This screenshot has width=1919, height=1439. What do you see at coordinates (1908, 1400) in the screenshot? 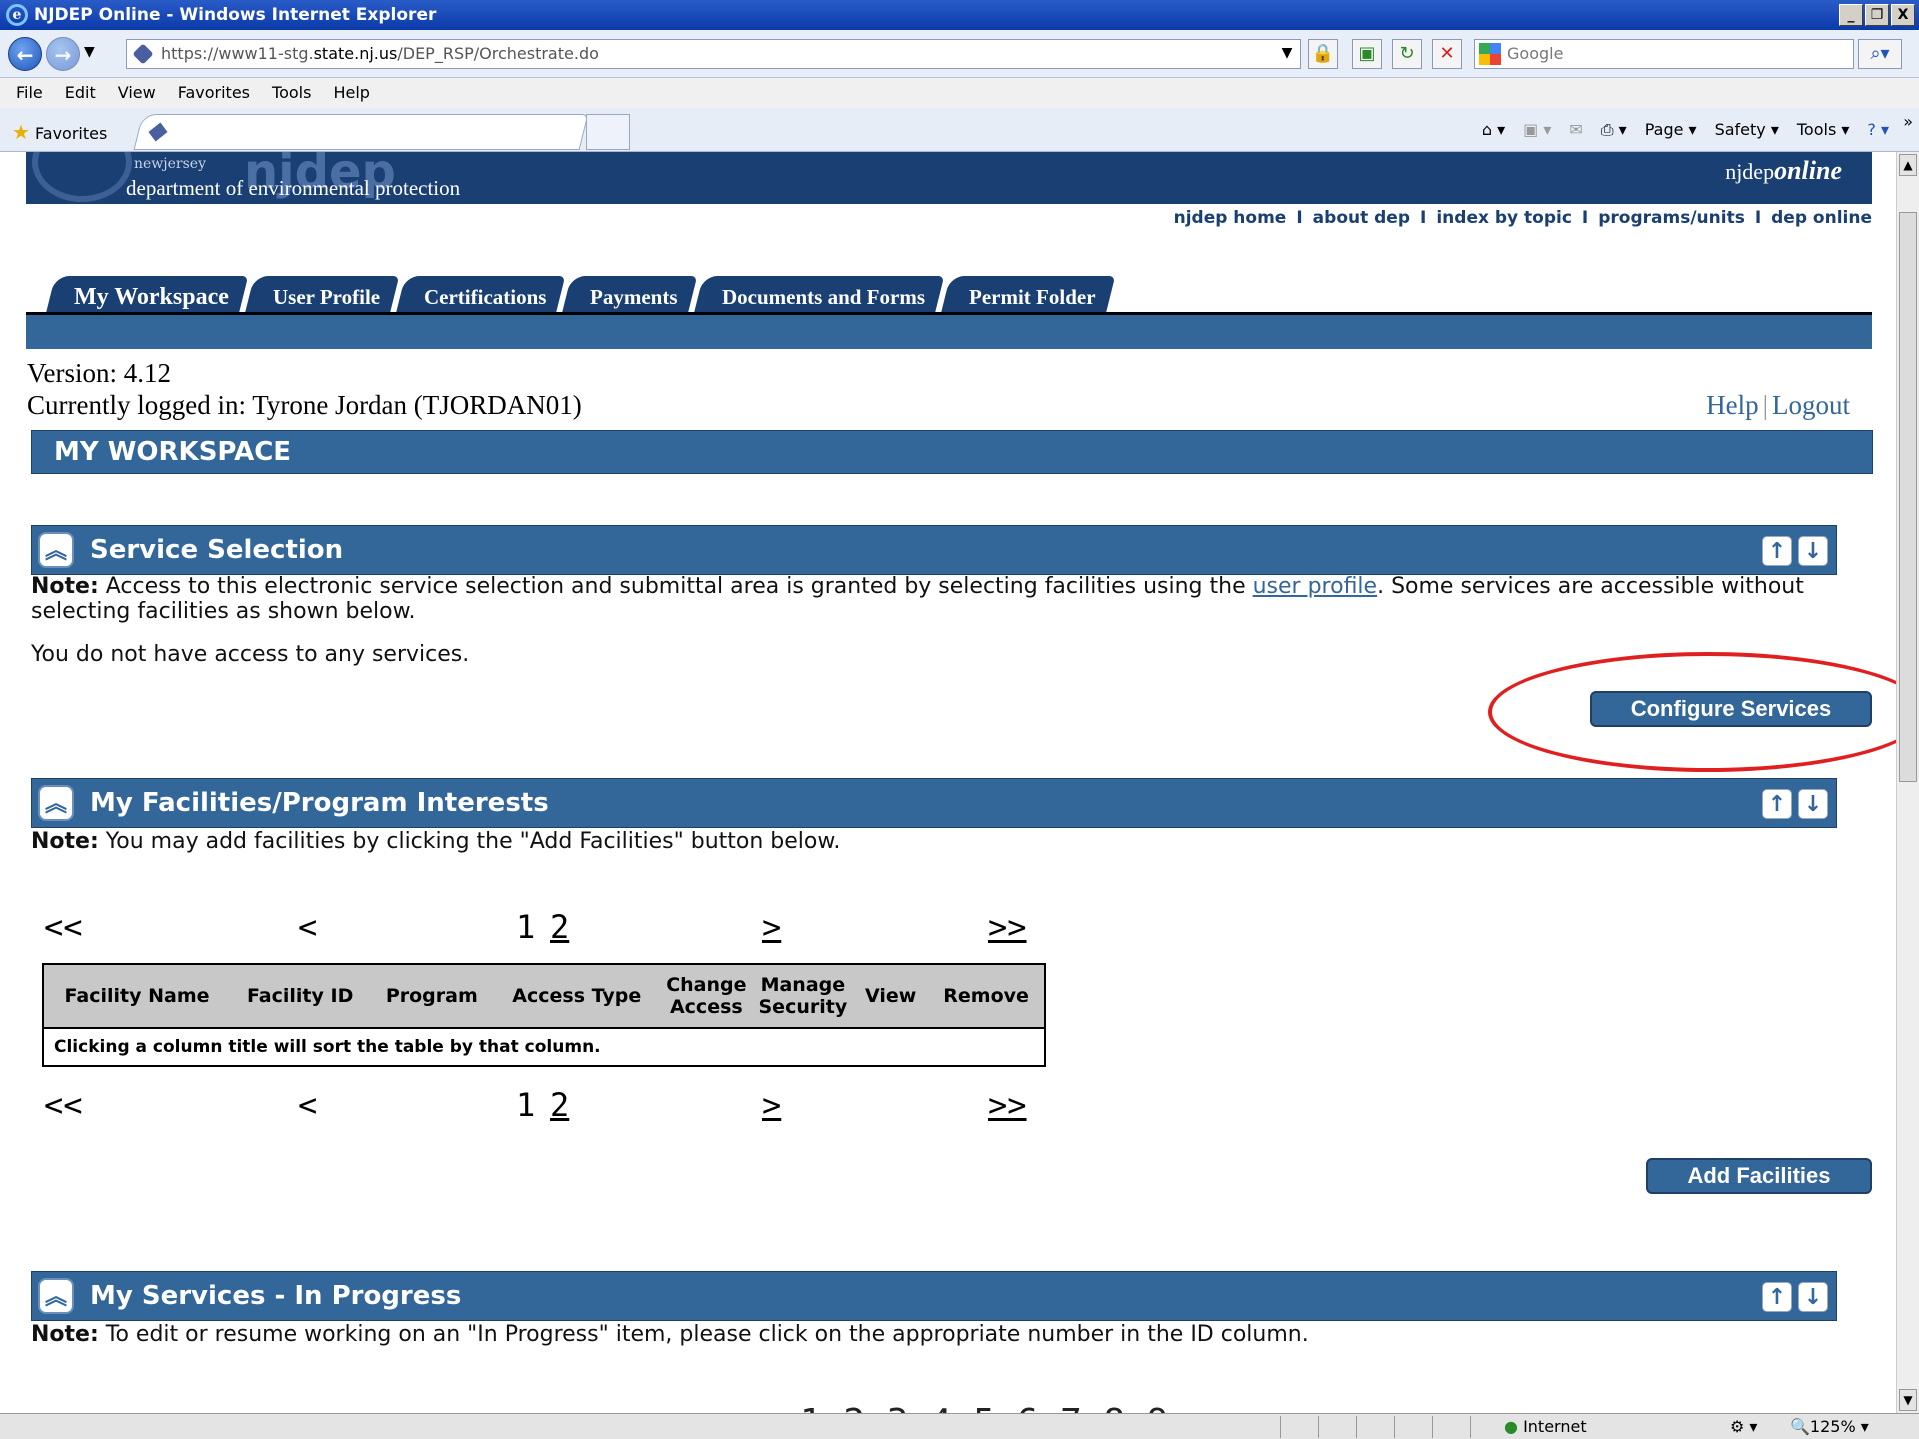
I see `scroll-down-icon: ▼` at bounding box center [1908, 1400].